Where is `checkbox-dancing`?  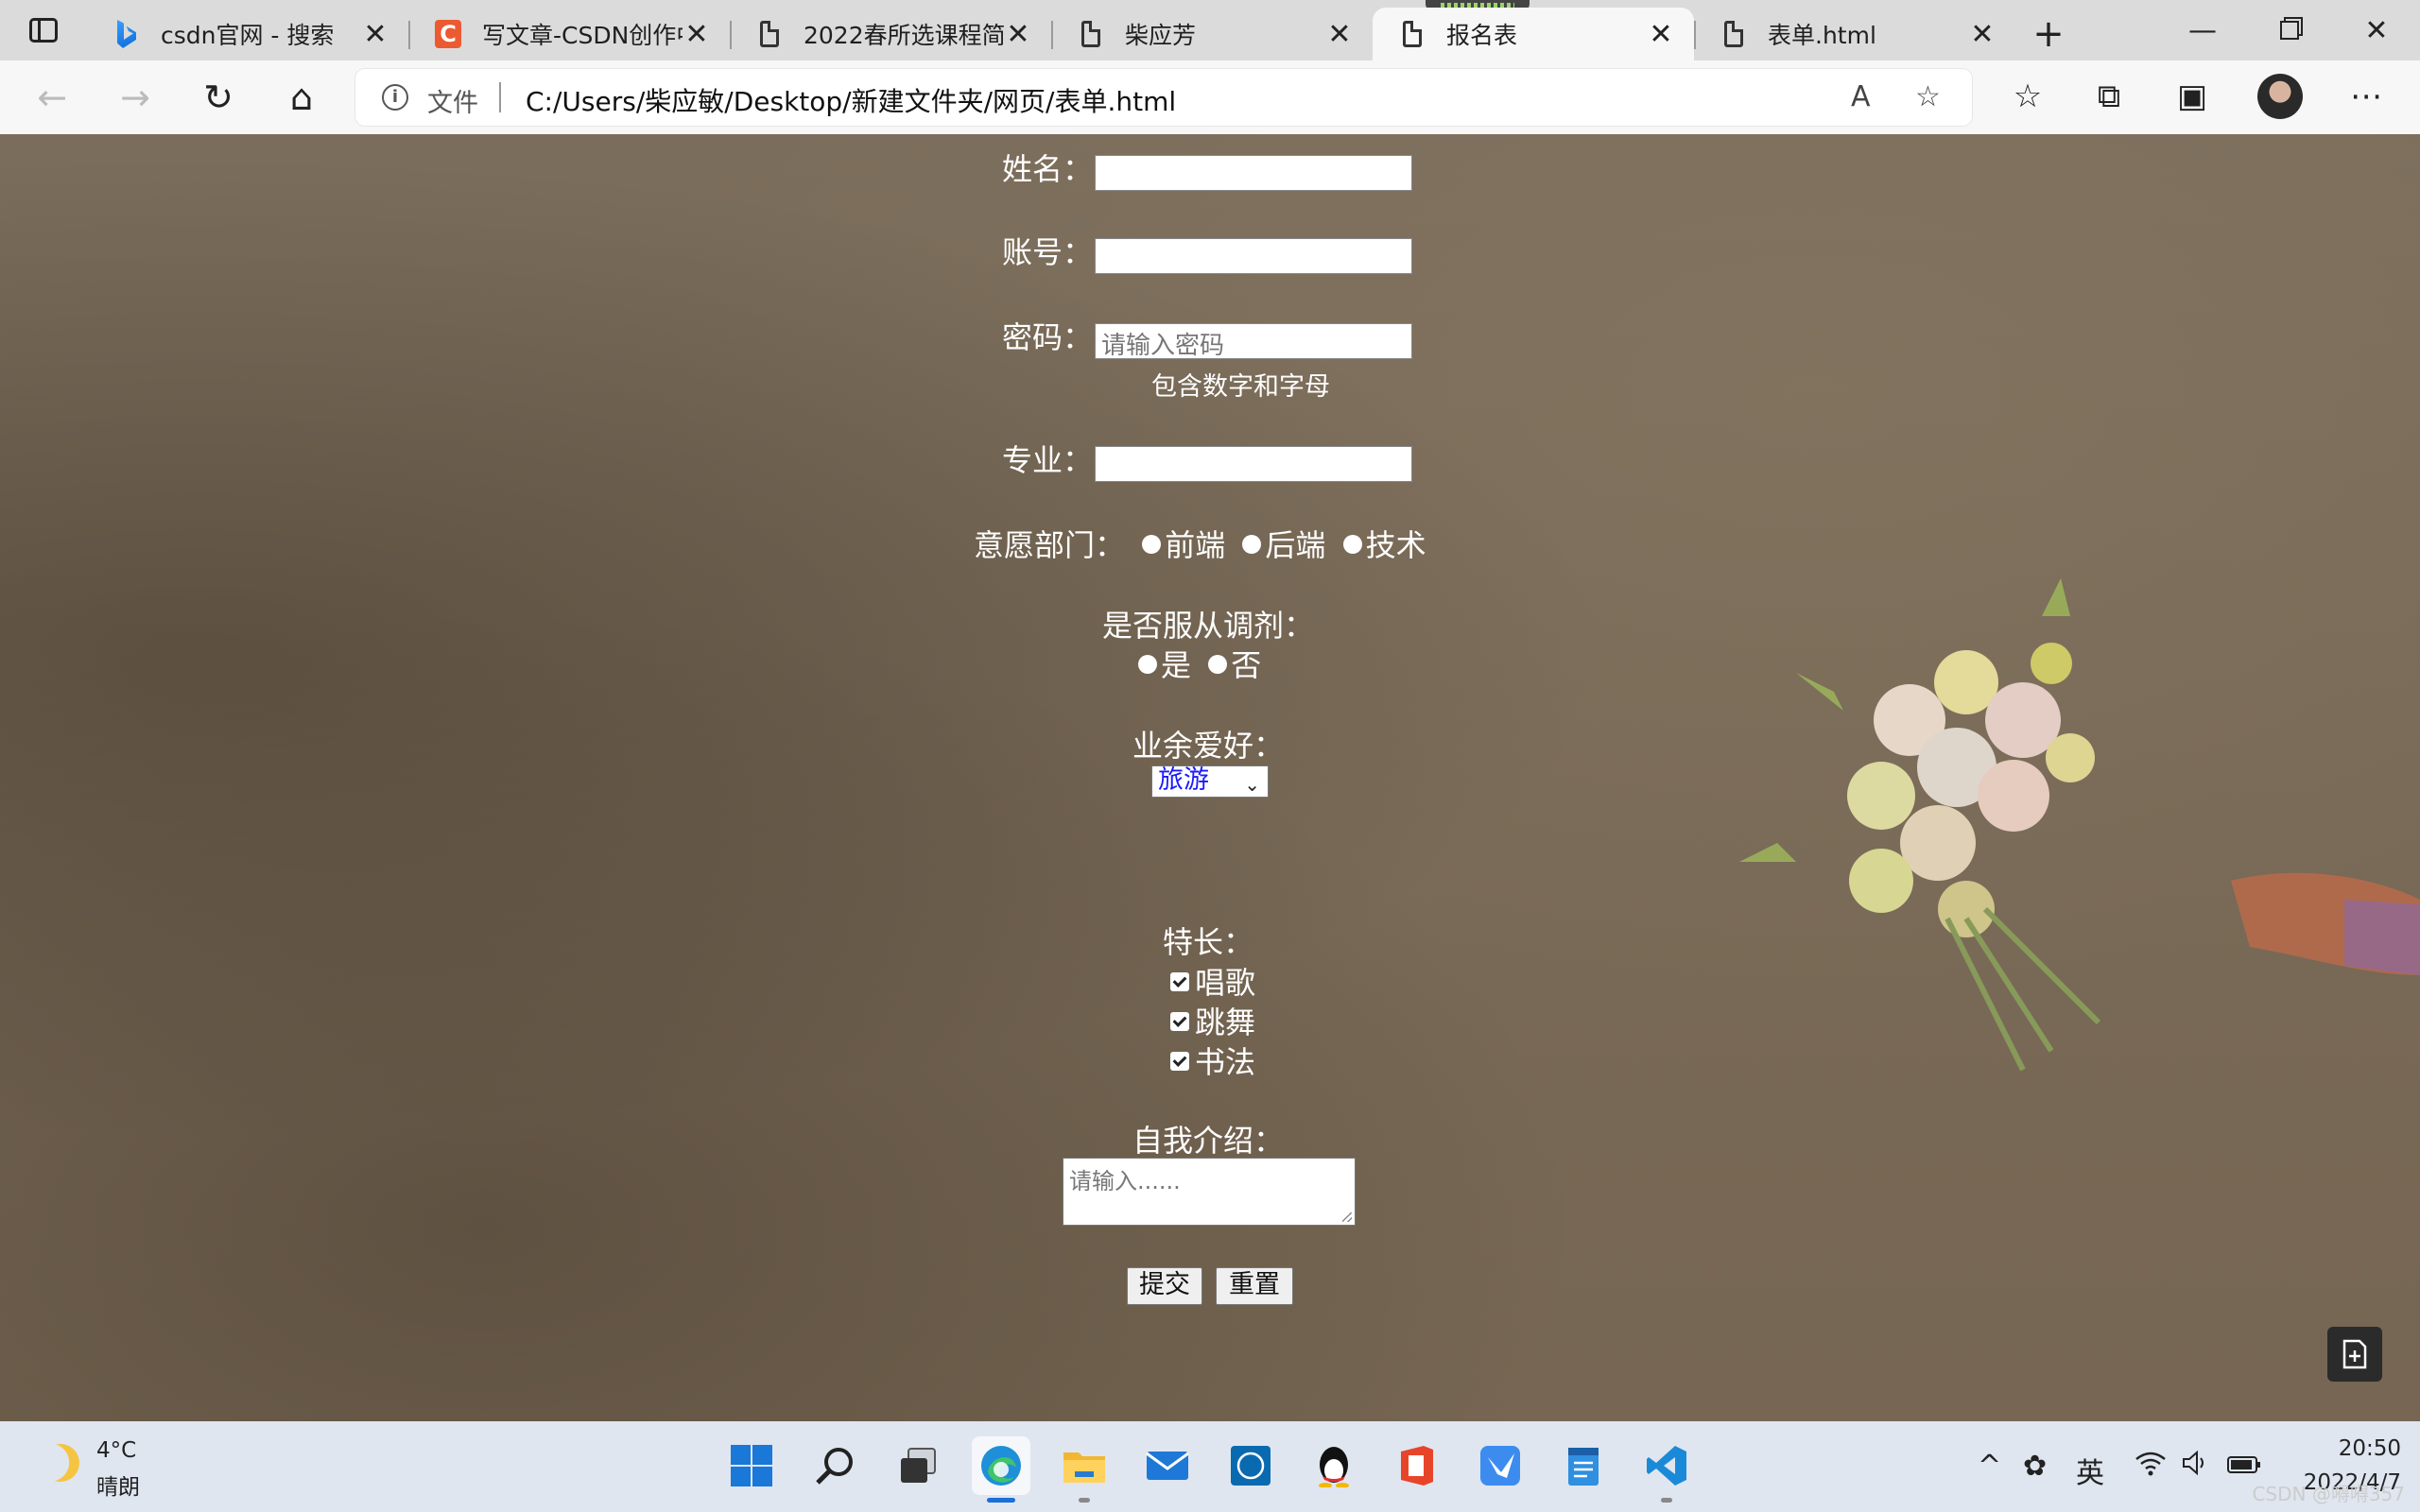 checkbox-dancing is located at coordinates (1179, 1021).